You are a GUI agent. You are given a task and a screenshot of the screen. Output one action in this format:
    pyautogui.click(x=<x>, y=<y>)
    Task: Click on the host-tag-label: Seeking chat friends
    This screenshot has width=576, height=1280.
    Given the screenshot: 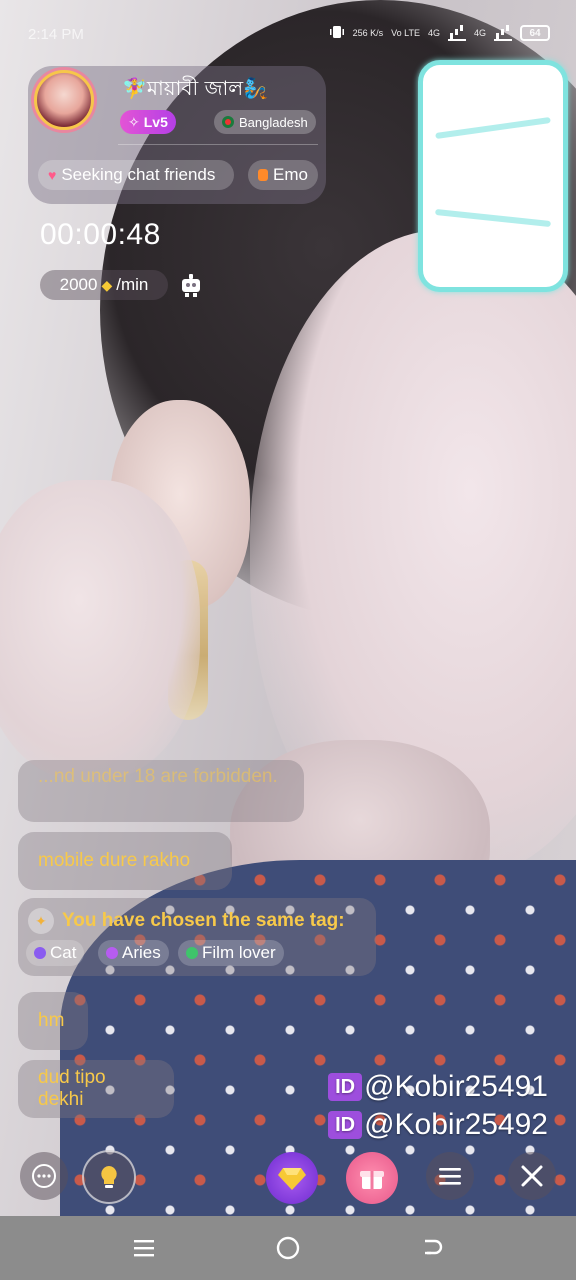 What is the action you would take?
    pyautogui.click(x=138, y=174)
    